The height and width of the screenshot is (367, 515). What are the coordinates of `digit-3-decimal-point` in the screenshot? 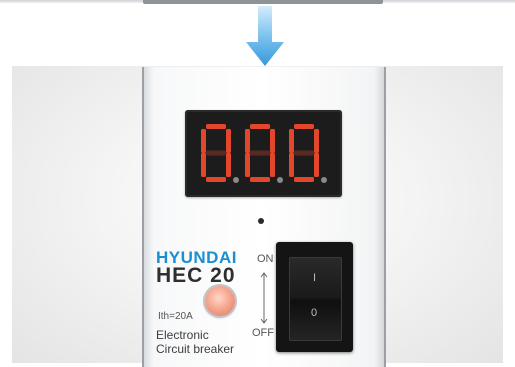 It's located at (324, 180).